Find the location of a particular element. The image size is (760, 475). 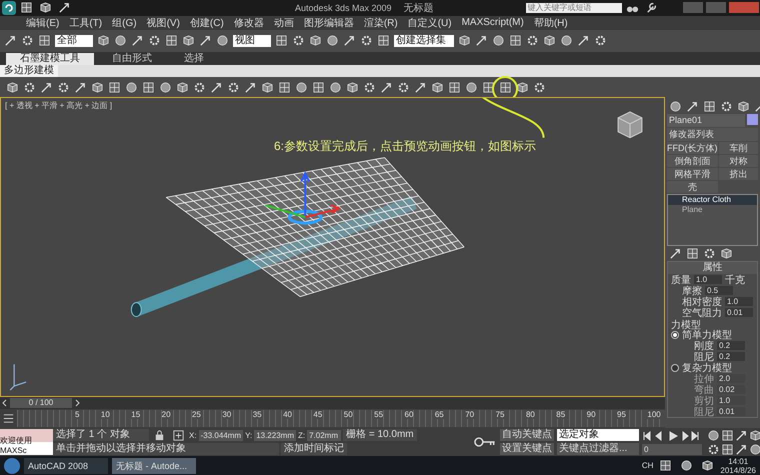

menu-item: 自定义(U) is located at coordinates (430, 23).